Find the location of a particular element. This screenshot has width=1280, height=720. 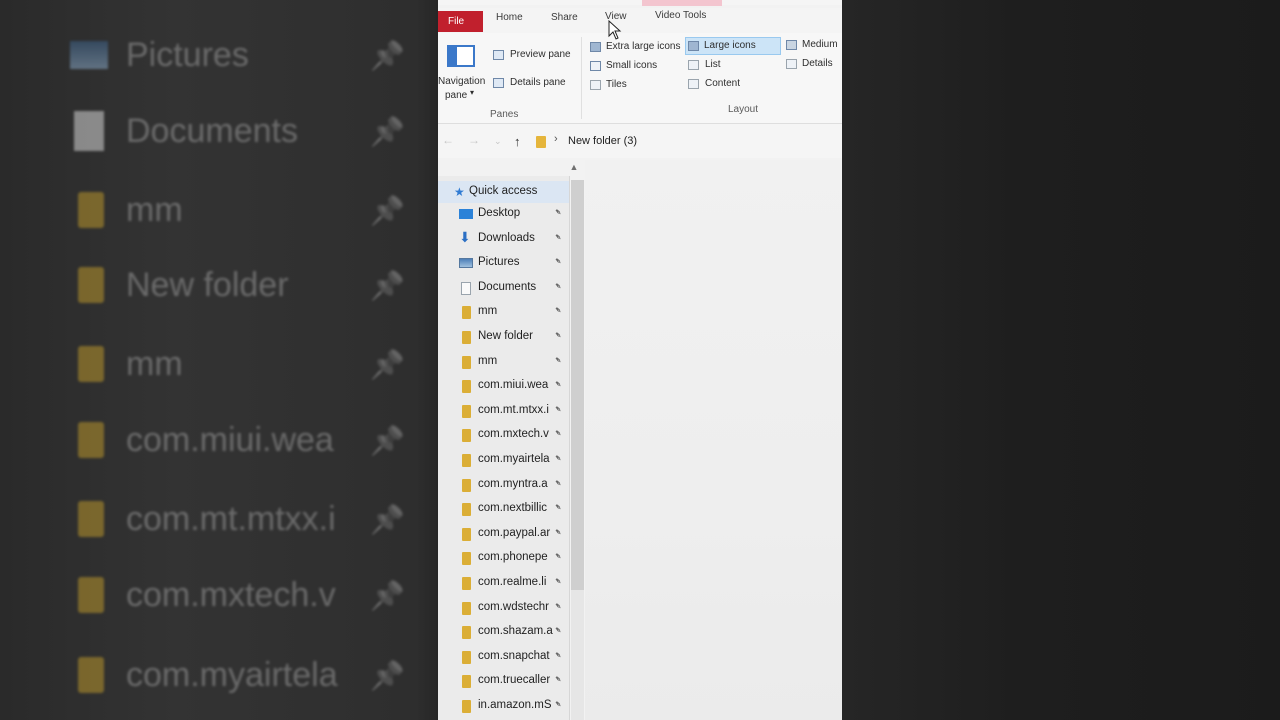

tiles-option: Tiles is located at coordinates (616, 84).